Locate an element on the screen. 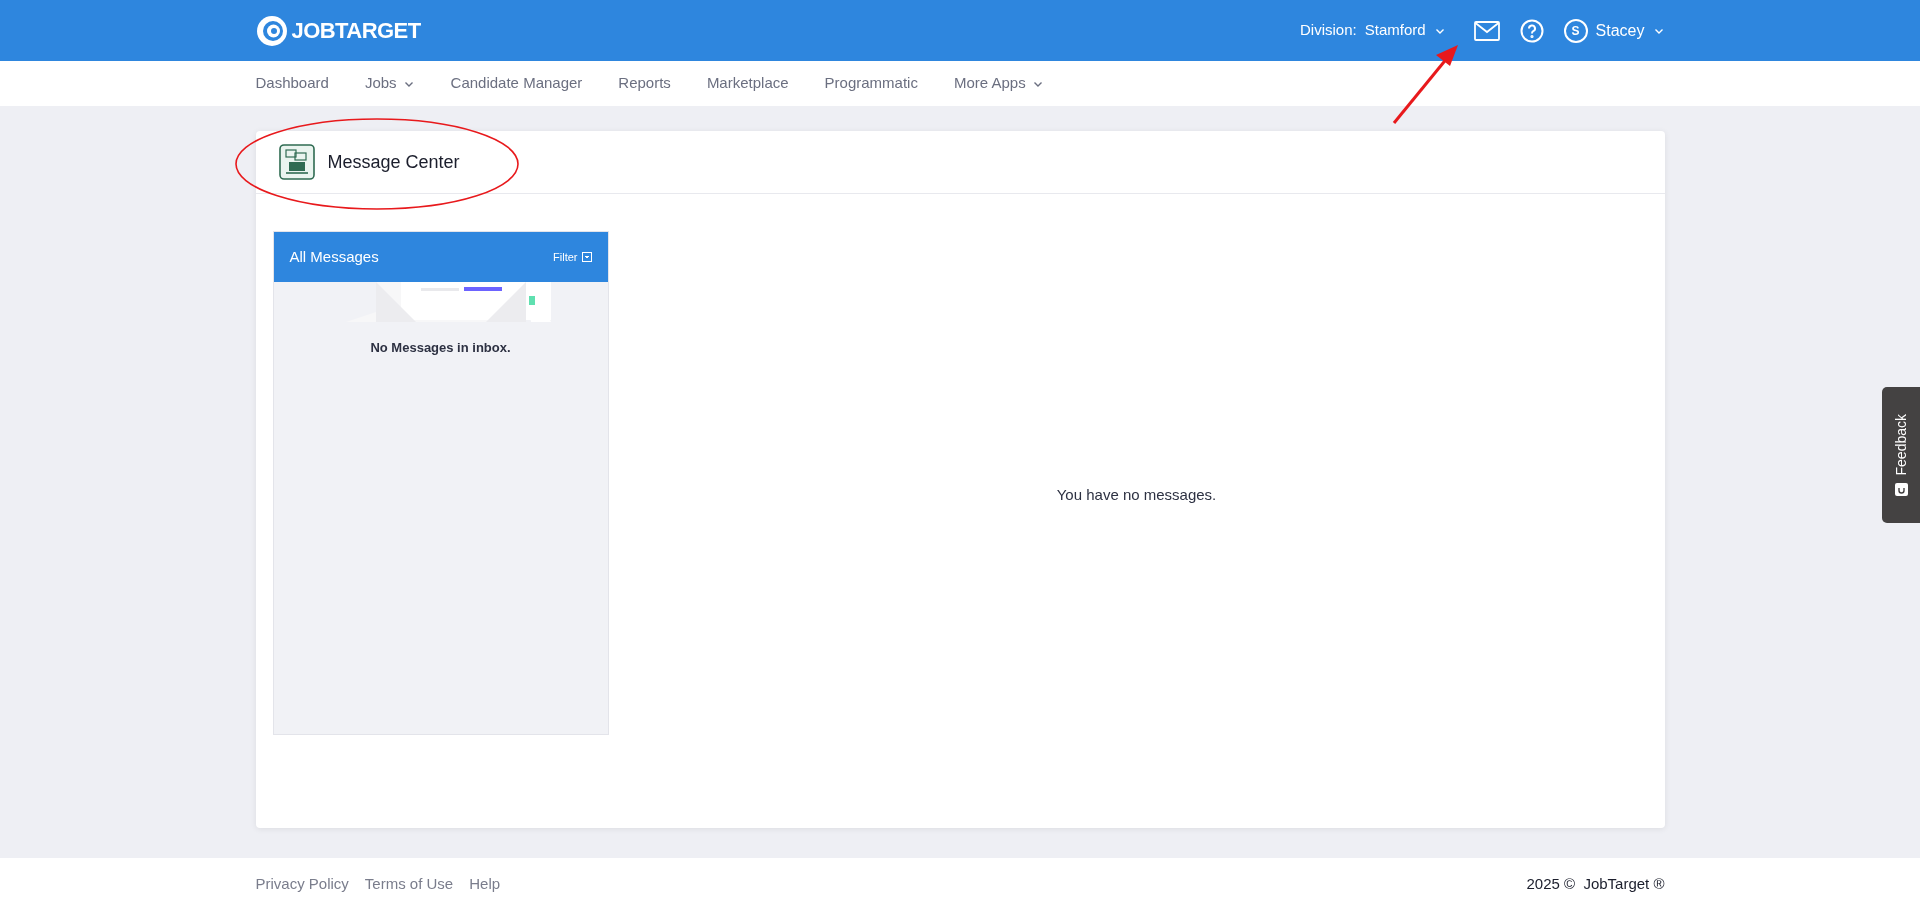 The width and height of the screenshot is (1920, 911). nav-item: Marketplace is located at coordinates (747, 83).